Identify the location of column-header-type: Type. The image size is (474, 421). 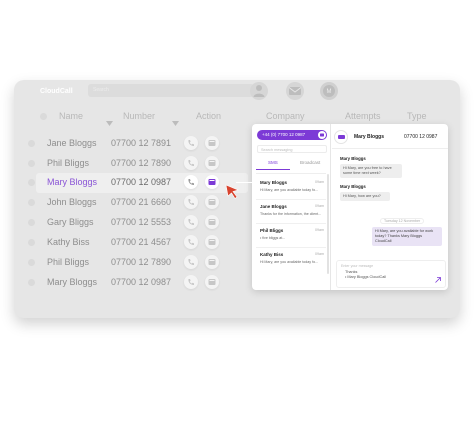
(417, 116).